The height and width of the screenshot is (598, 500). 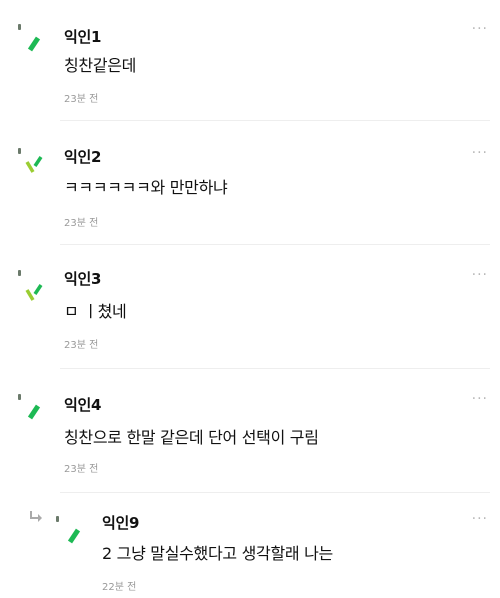 What do you see at coordinates (36, 516) in the screenshot?
I see `reply-arrow-icon` at bounding box center [36, 516].